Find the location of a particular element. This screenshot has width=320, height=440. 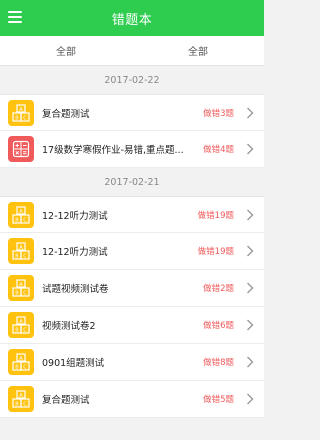

list-item: ABC 复合题测试 做错5题 is located at coordinates (132, 399).